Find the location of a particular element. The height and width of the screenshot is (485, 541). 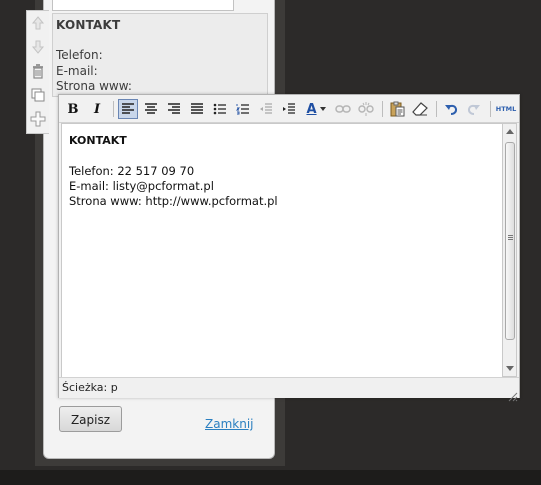

add-icon is located at coordinates (38, 119).